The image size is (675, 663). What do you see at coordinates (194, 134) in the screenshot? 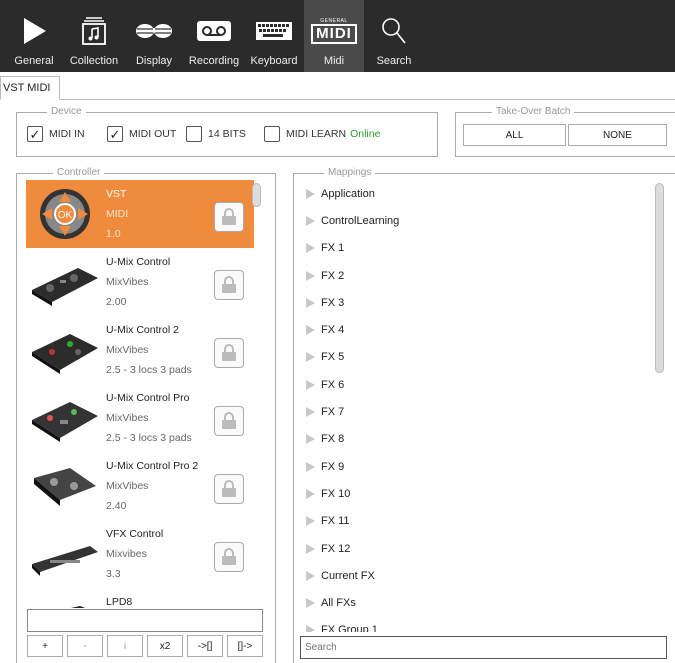
I see `14-bits-checkbox` at bounding box center [194, 134].